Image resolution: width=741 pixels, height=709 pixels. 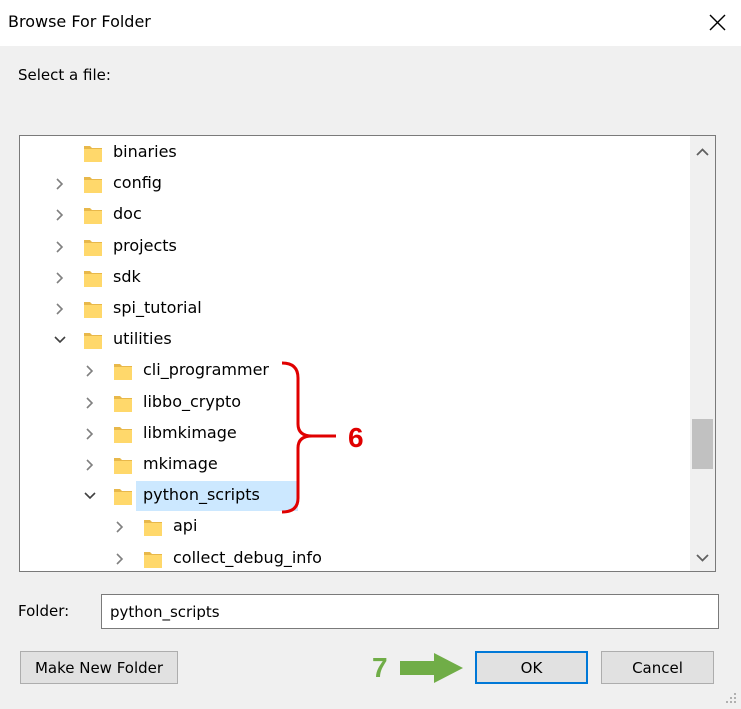 What do you see at coordinates (127, 276) in the screenshot?
I see `tree-item-label: sdk` at bounding box center [127, 276].